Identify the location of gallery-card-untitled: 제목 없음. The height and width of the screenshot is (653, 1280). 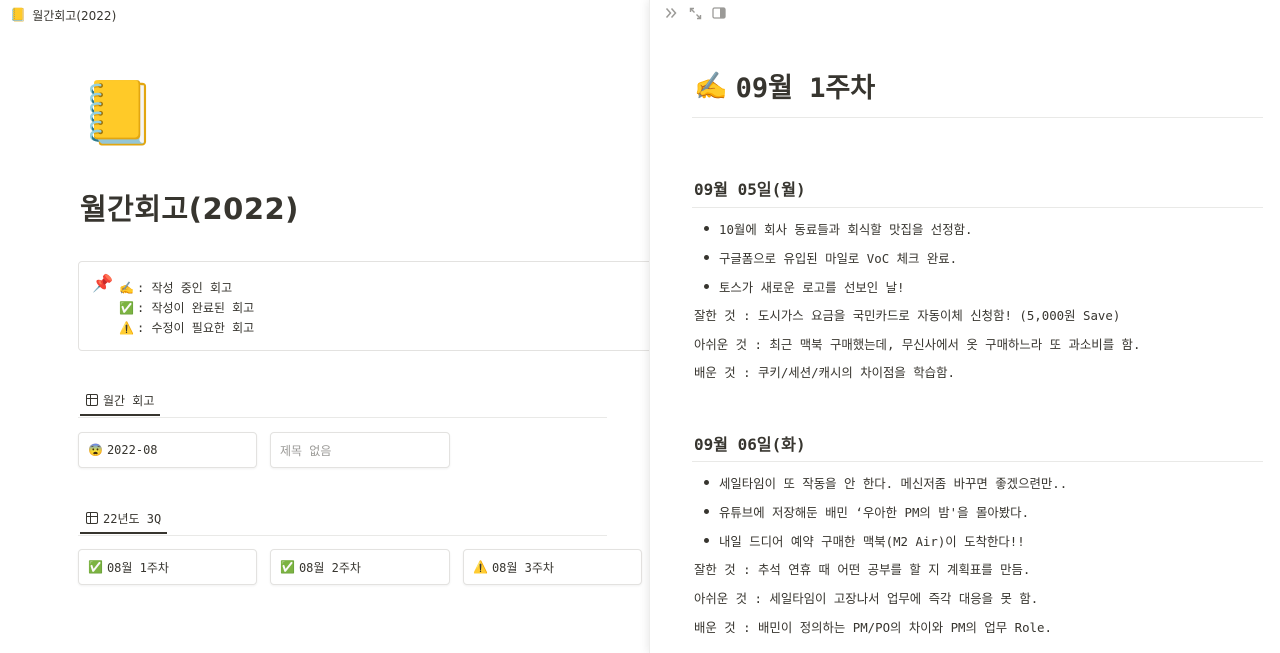
(360, 450).